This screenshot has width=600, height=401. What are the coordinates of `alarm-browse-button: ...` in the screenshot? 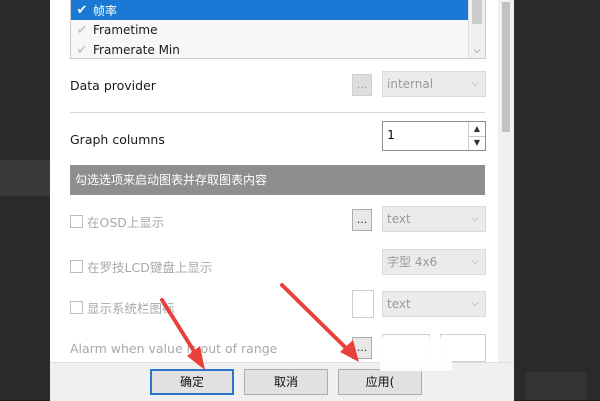 It's located at (362, 348).